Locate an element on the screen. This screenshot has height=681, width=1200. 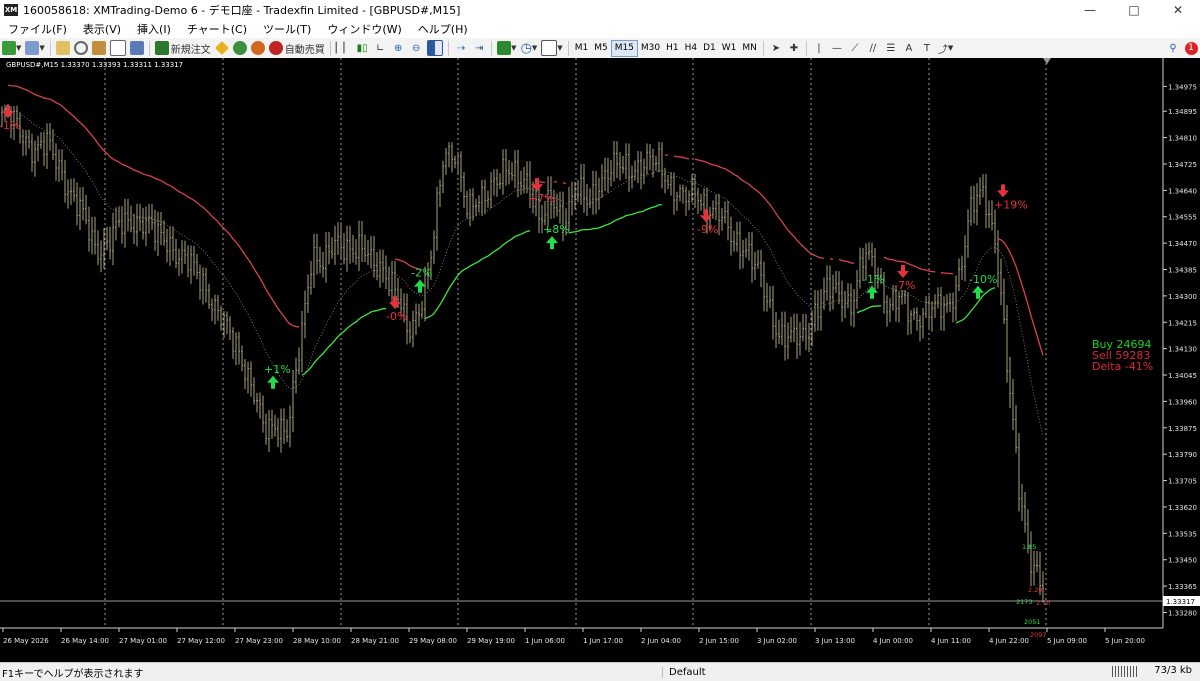
search-button: ⚲ is located at coordinates (1173, 48).